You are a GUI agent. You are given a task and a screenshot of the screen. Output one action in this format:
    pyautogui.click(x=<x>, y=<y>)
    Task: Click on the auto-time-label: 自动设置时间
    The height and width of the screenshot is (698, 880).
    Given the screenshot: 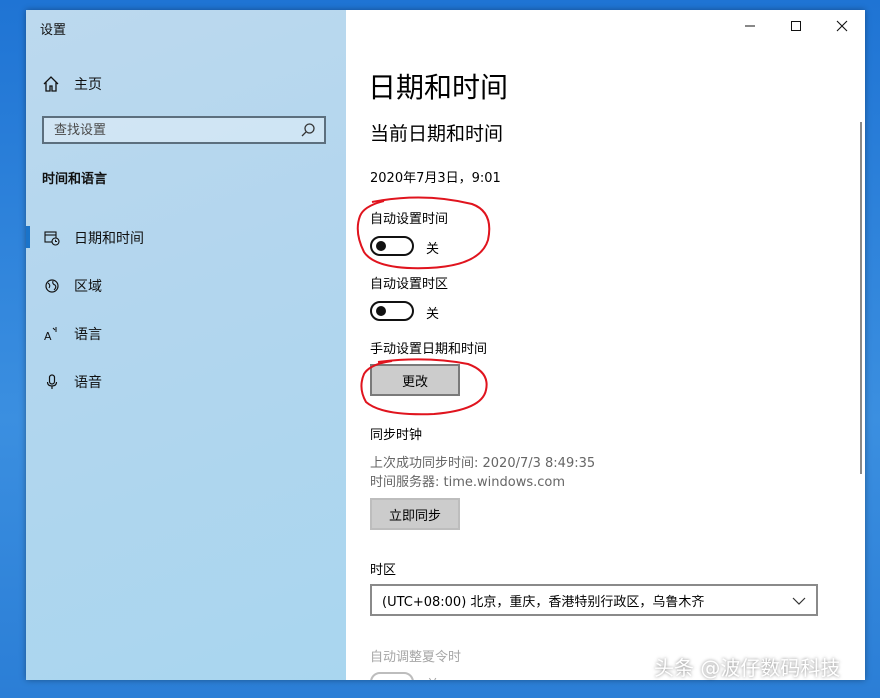 What is the action you would take?
    pyautogui.click(x=409, y=219)
    